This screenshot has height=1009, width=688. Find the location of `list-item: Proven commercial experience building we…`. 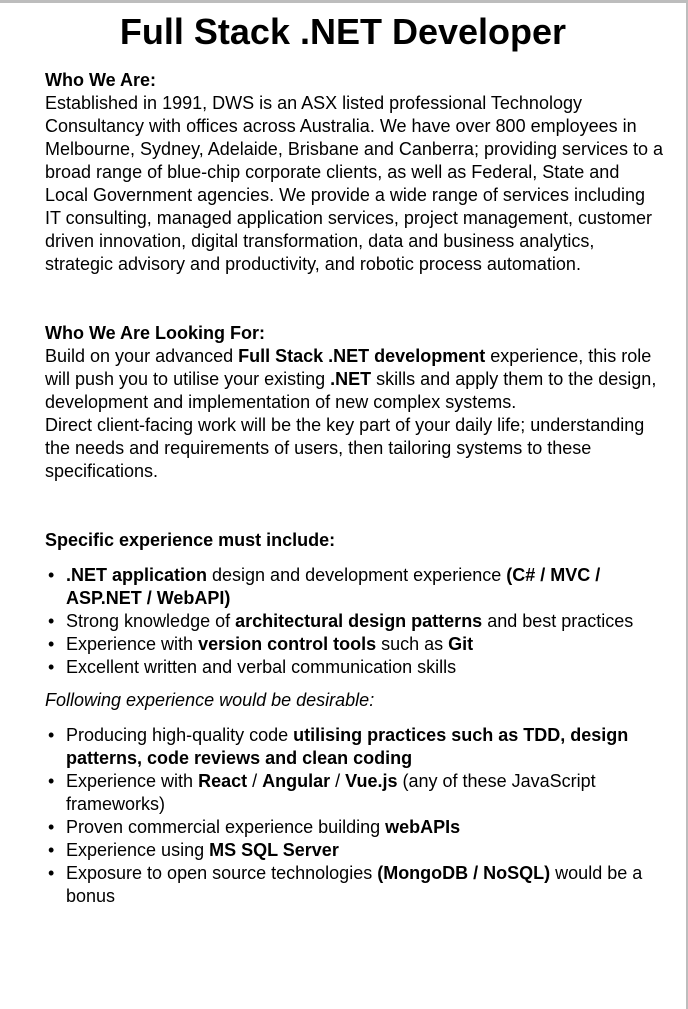

list-item: Proven commercial experience building we… is located at coordinates (355, 827).